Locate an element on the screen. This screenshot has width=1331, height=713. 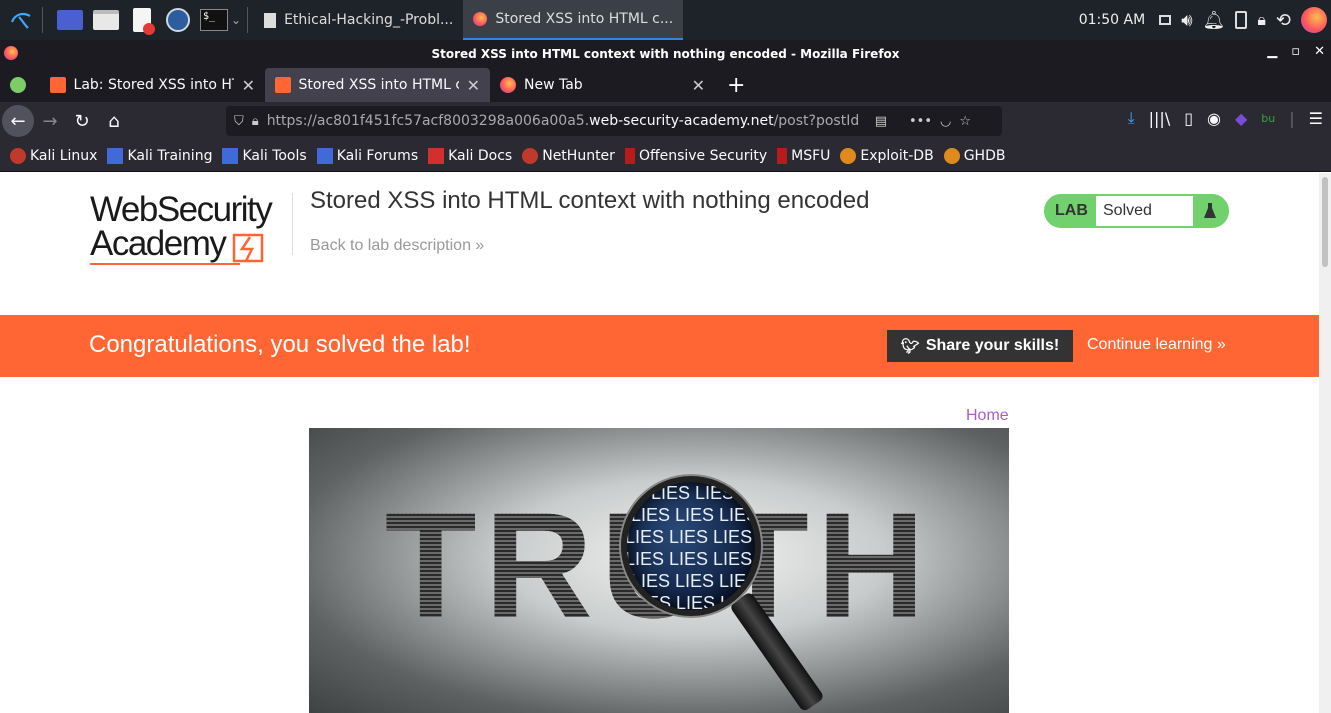
file-manager-icon is located at coordinates (106, 20).